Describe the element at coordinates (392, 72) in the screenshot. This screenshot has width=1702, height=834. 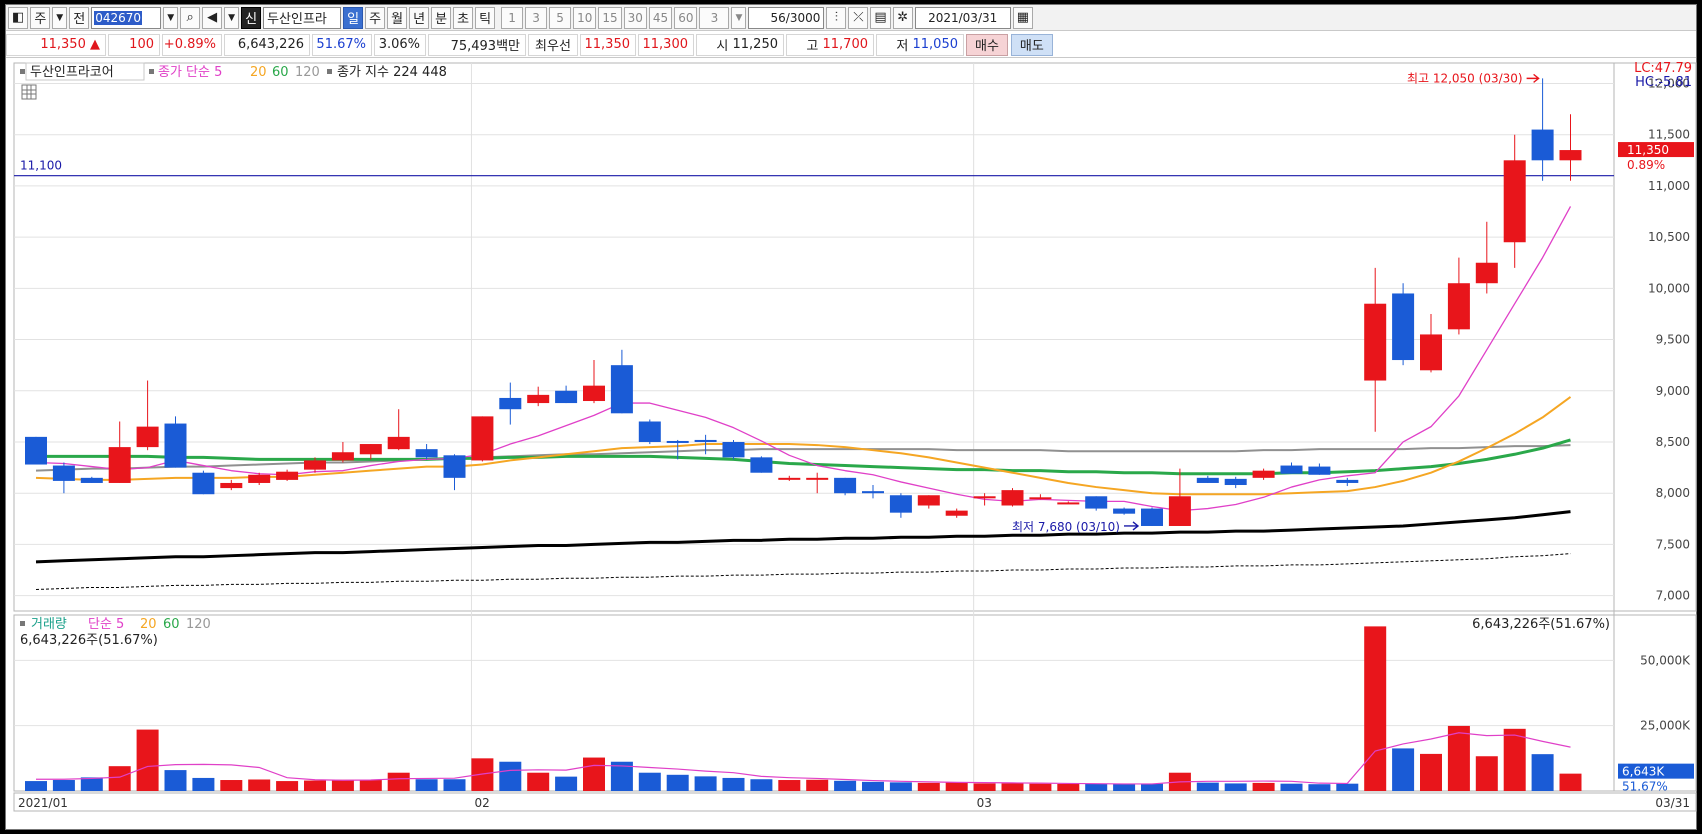
I see `legend-index-label: 종가 지수 224 448` at that location.